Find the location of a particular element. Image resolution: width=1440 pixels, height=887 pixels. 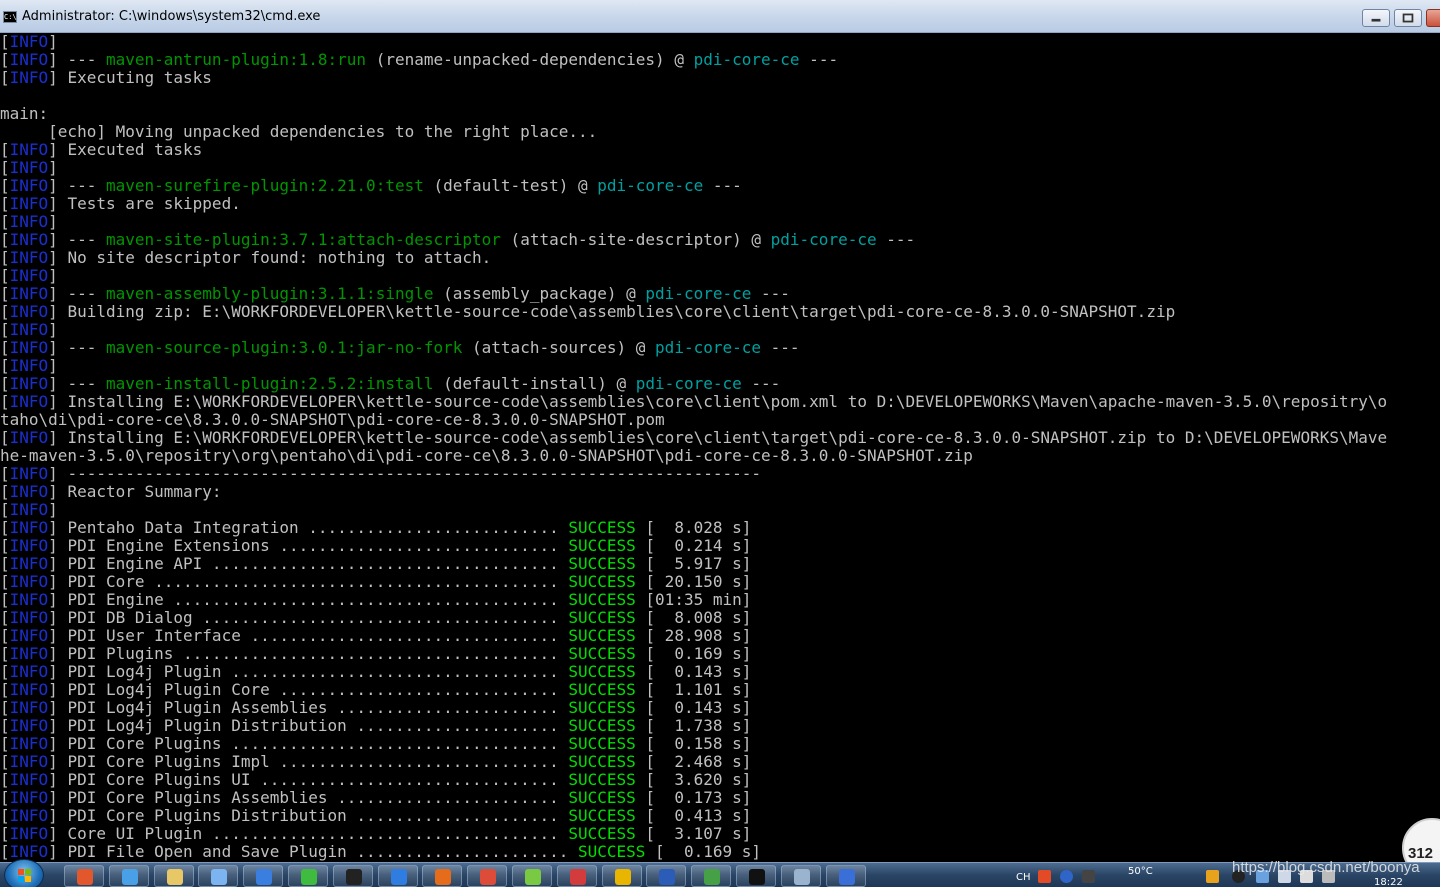

console-text: [ 2.468 s] is located at coordinates (693, 761).